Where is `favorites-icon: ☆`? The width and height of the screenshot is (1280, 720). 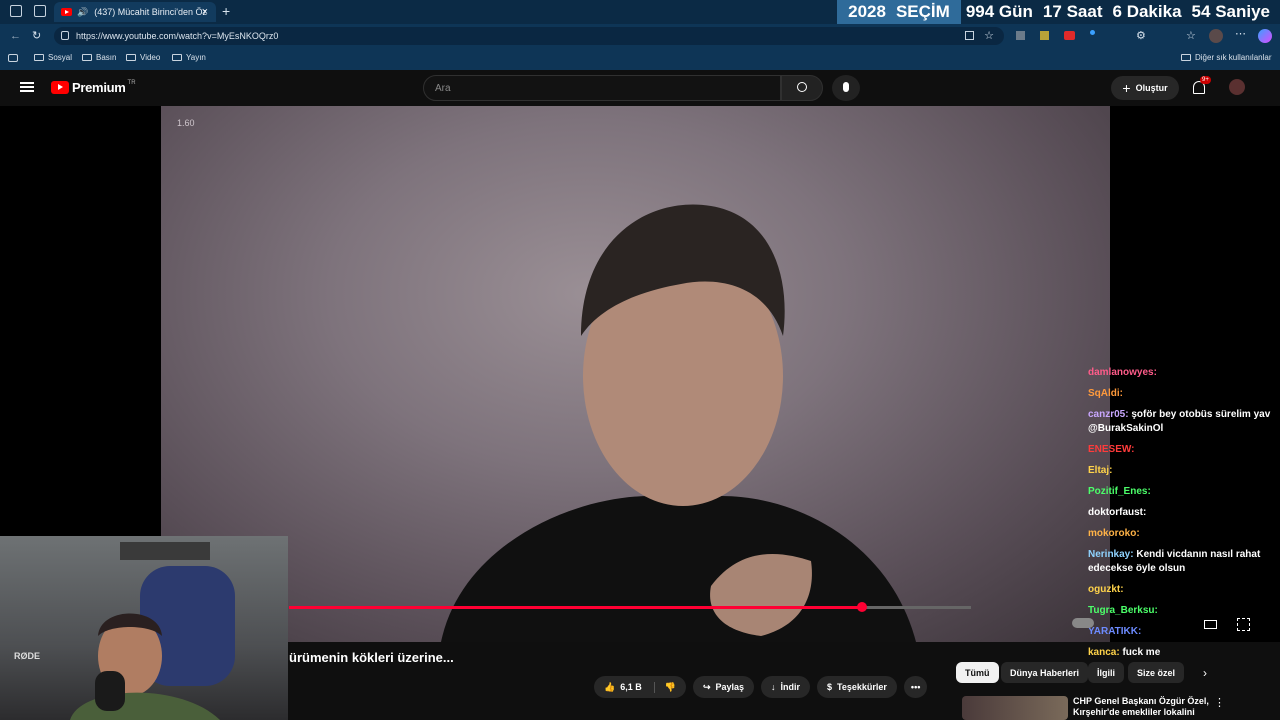
favorites-icon: ☆ is located at coordinates (1191, 35).